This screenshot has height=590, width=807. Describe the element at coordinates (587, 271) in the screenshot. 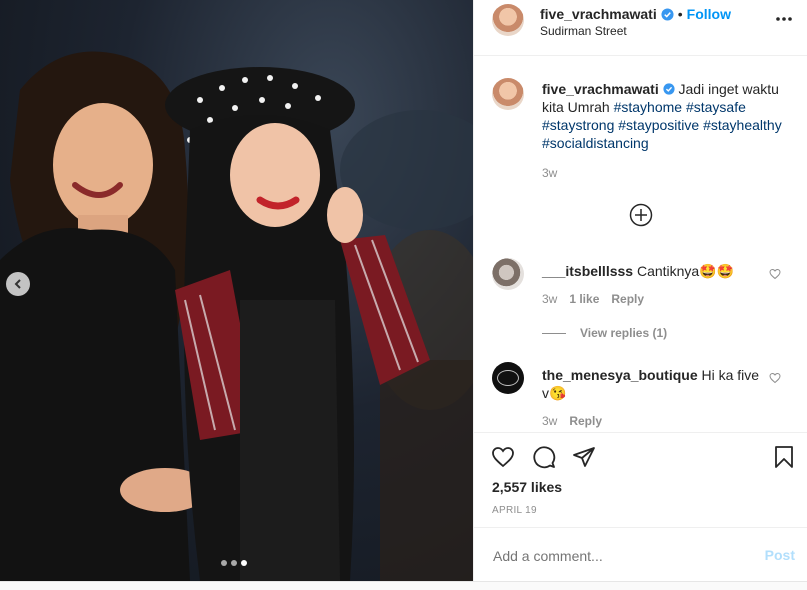

I see `comment-username: ___itsbelllsss` at that location.